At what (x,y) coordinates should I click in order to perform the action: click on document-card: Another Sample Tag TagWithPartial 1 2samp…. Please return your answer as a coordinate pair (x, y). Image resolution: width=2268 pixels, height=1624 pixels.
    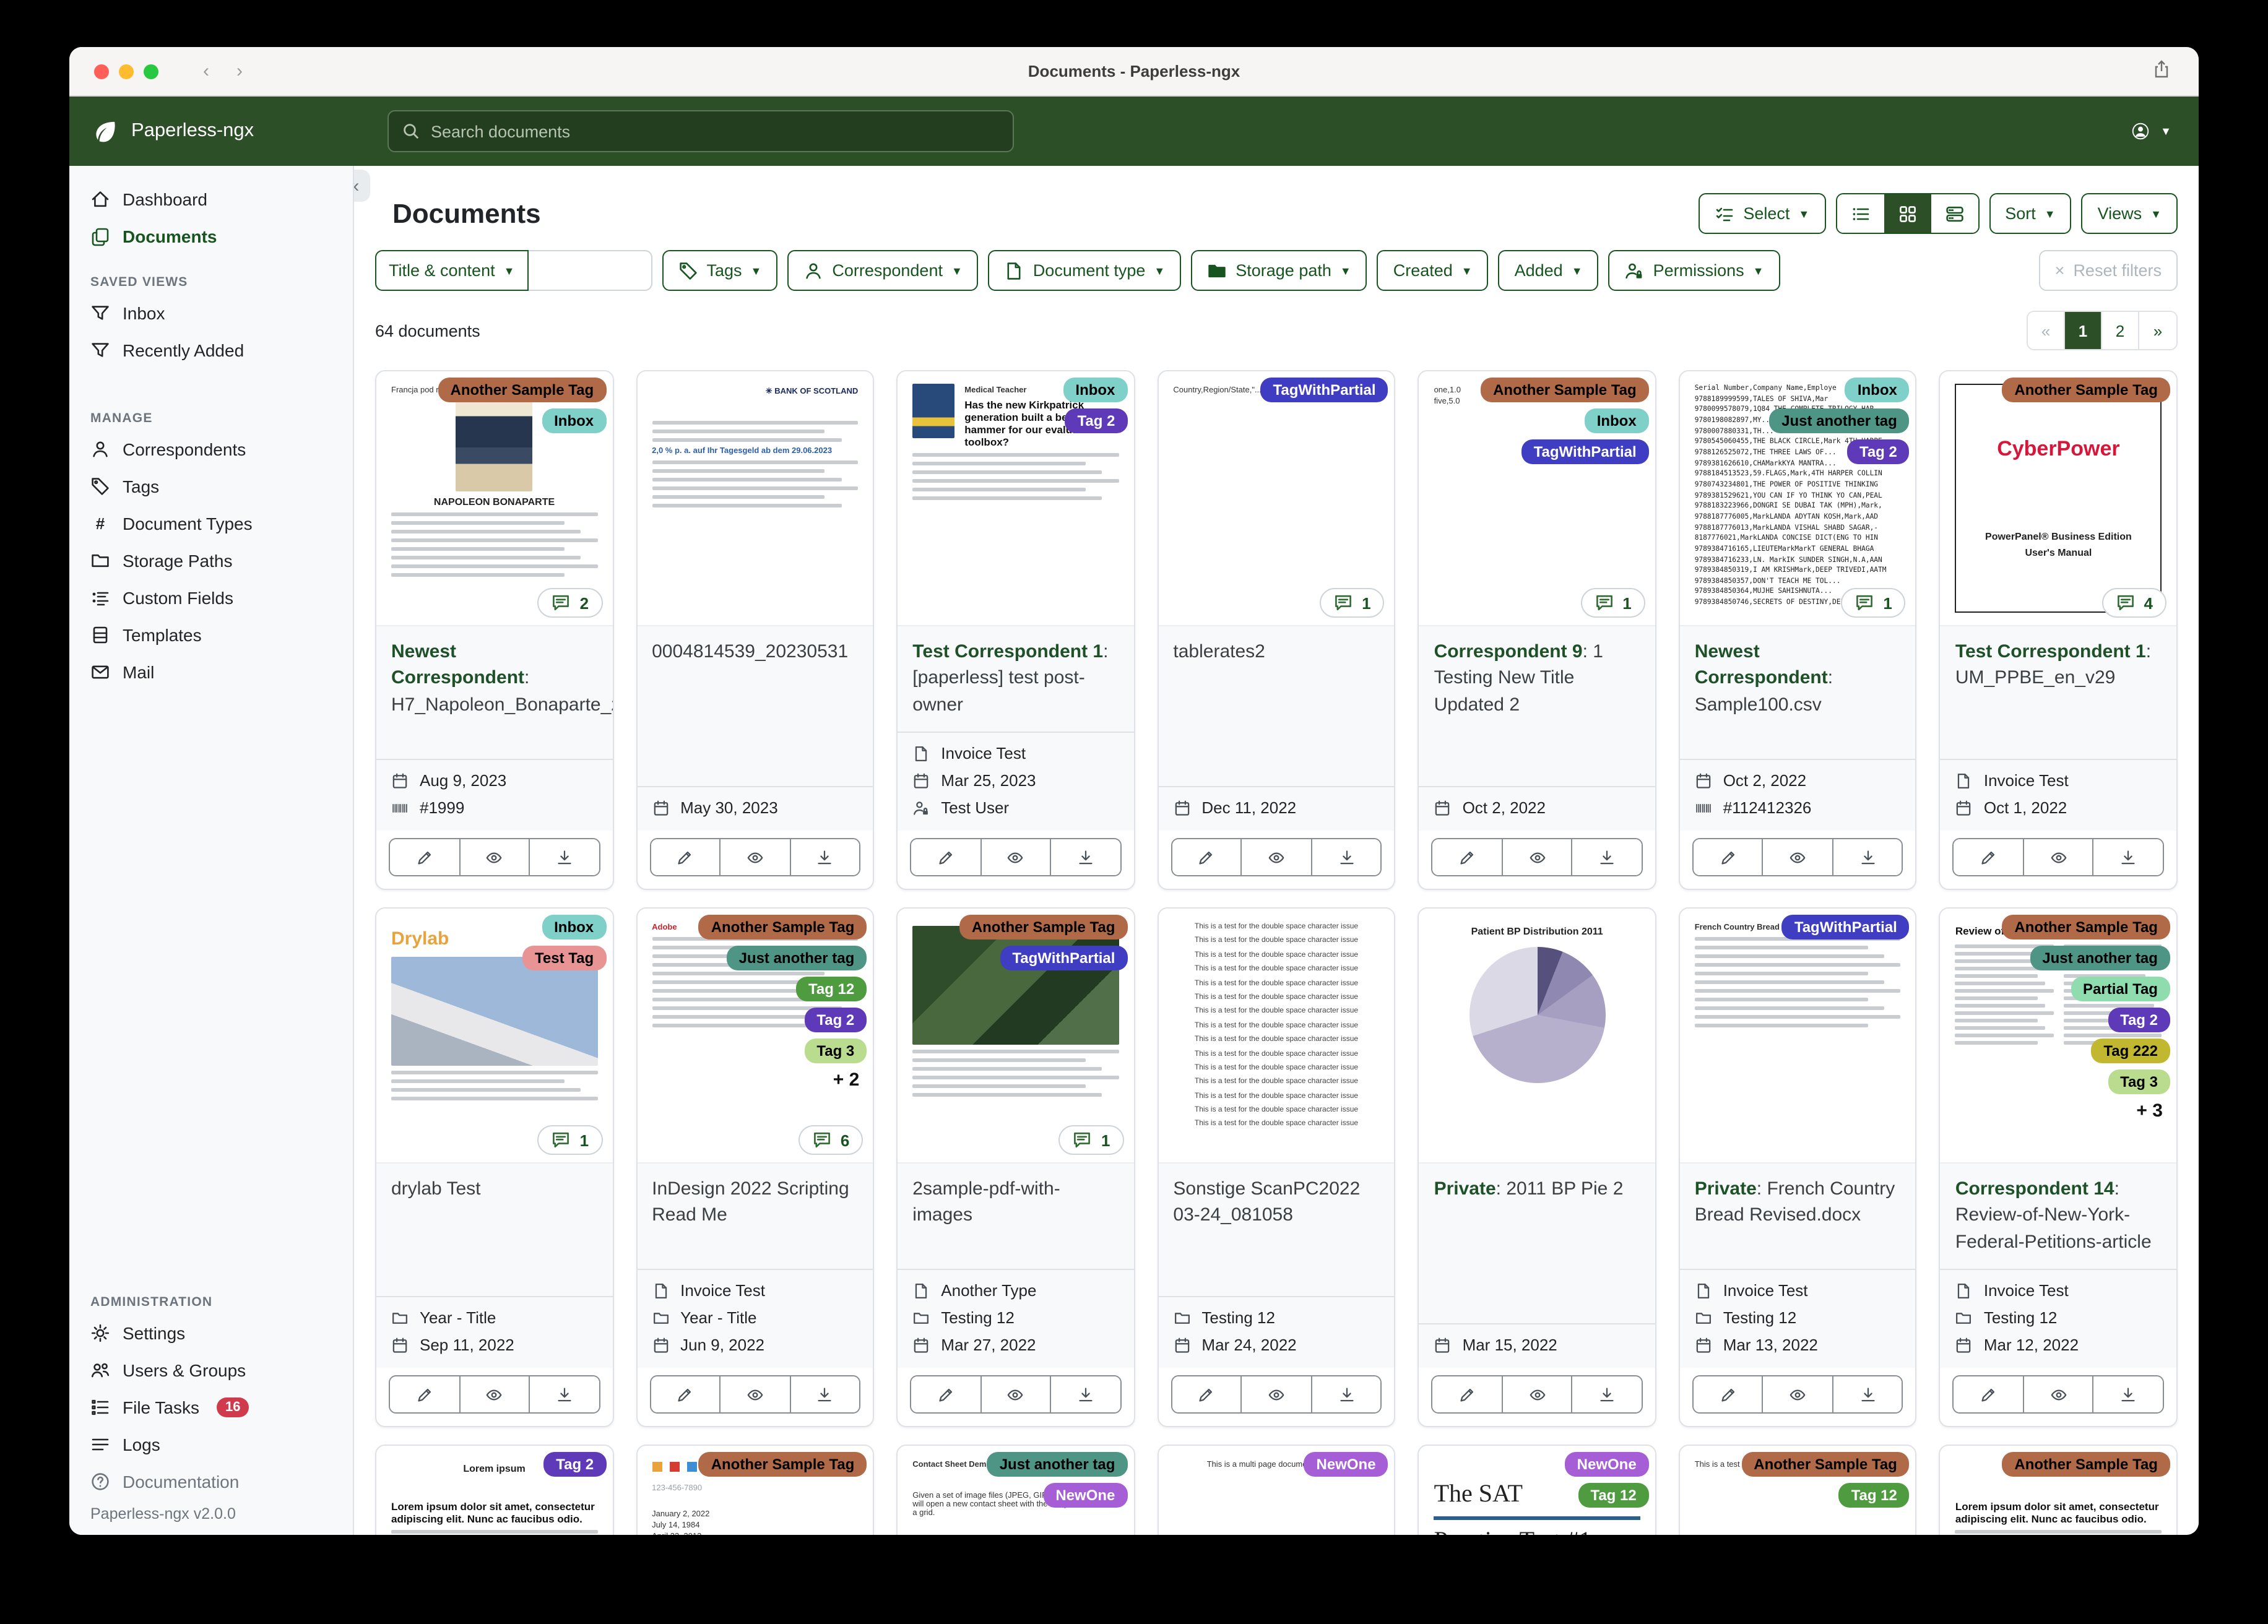
    Looking at the image, I should click on (1015, 1167).